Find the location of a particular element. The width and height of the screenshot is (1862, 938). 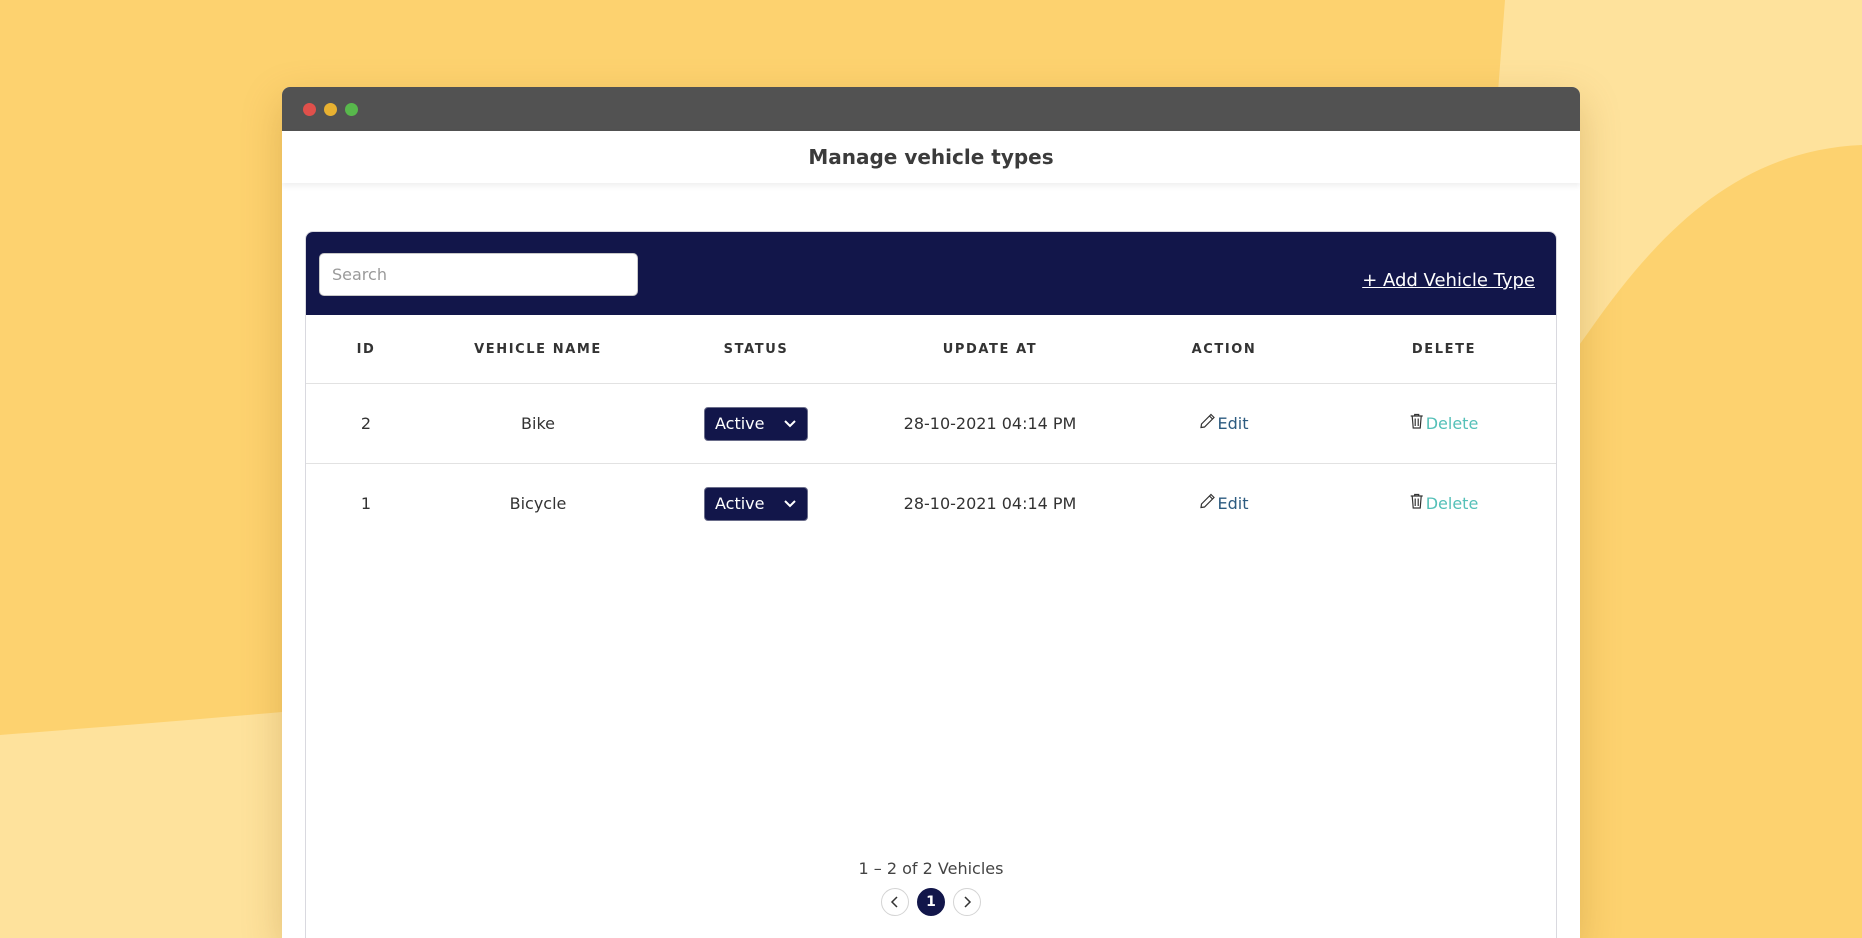

minimize-window-dot is located at coordinates (330, 109).